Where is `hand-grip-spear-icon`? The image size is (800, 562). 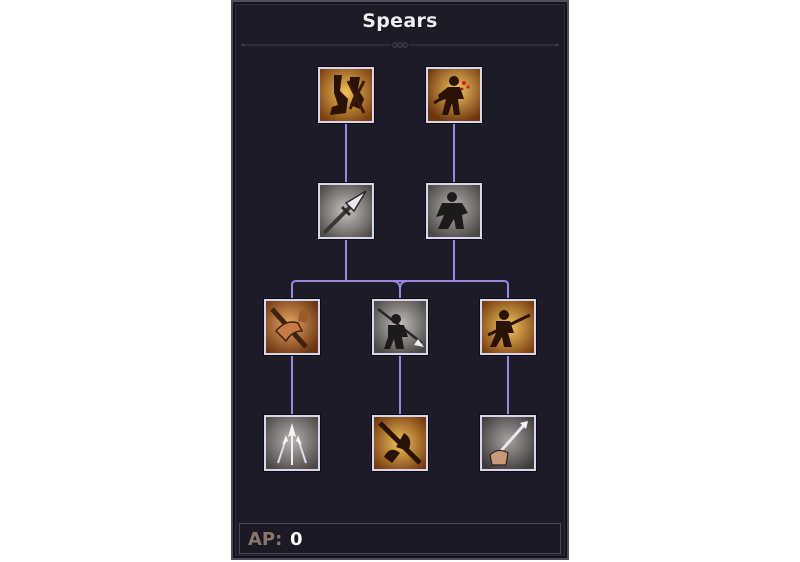 hand-grip-spear-icon is located at coordinates (508, 443).